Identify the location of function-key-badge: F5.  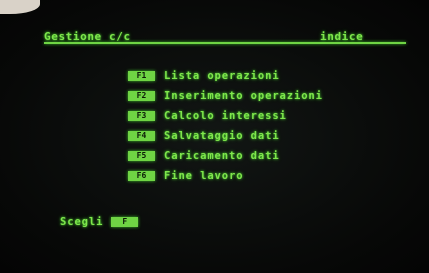
(141, 156).